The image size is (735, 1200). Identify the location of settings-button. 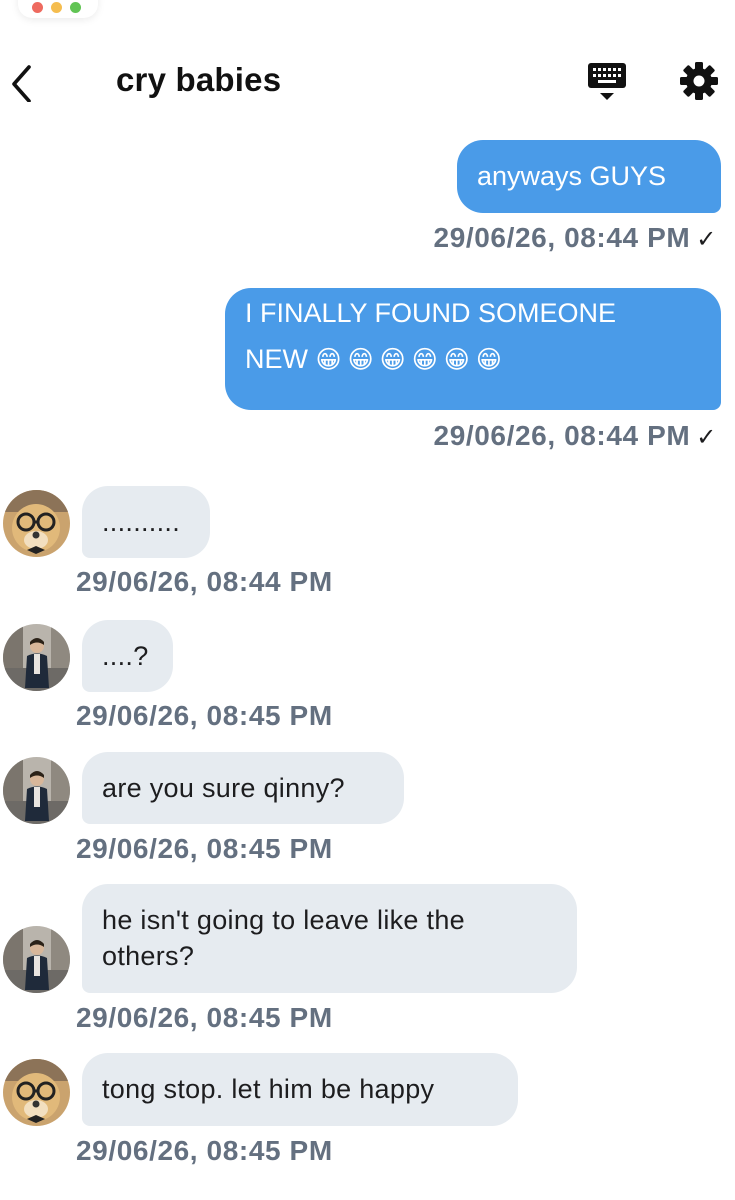
(699, 81).